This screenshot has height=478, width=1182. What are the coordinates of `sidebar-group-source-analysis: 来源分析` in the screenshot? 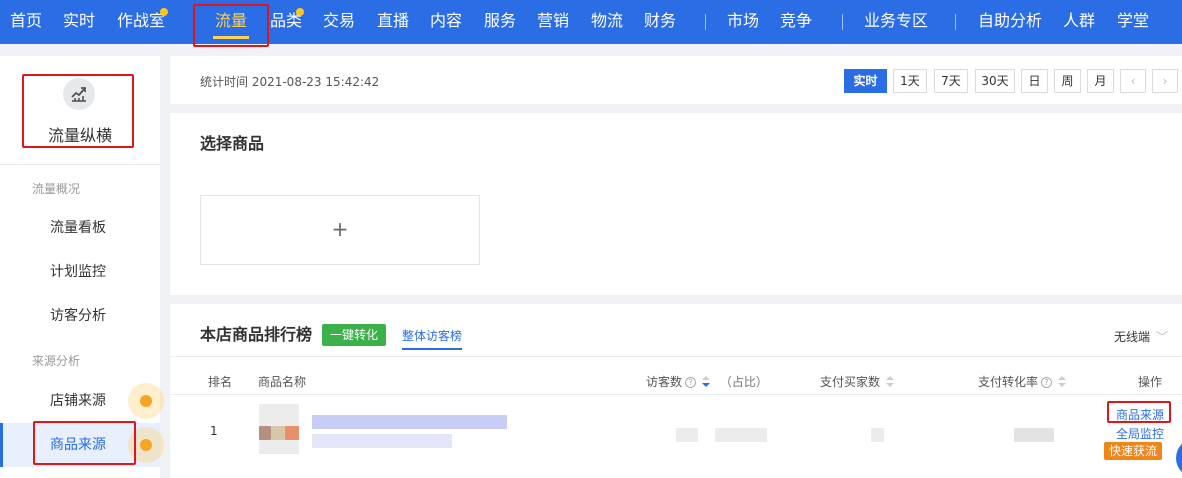 It's located at (56, 361).